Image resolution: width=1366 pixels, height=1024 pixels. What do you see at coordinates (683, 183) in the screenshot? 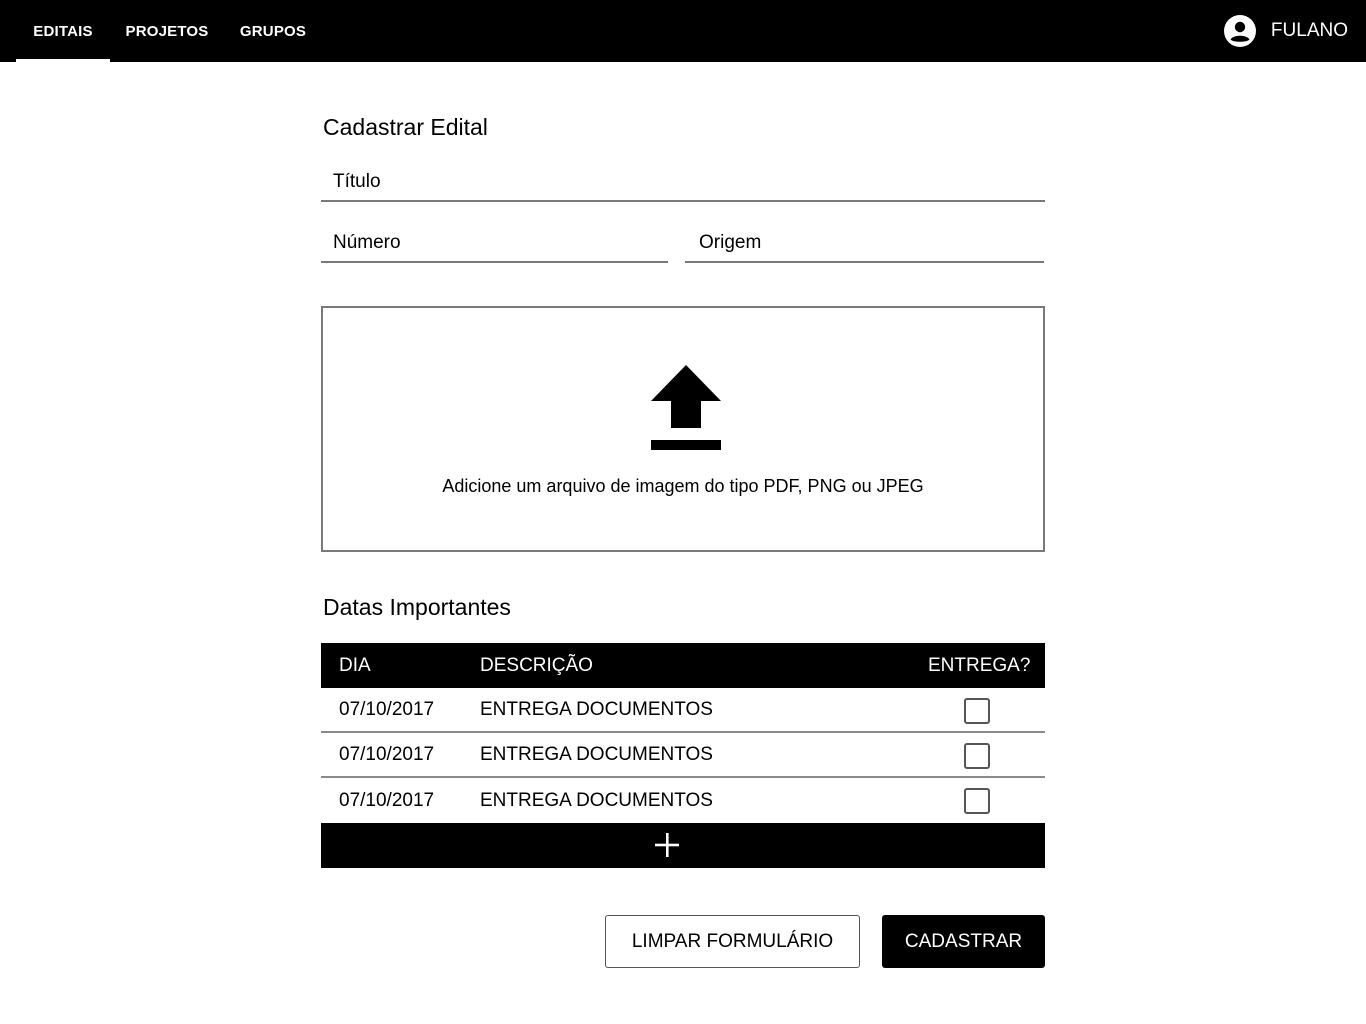
I see `titulo-field` at bounding box center [683, 183].